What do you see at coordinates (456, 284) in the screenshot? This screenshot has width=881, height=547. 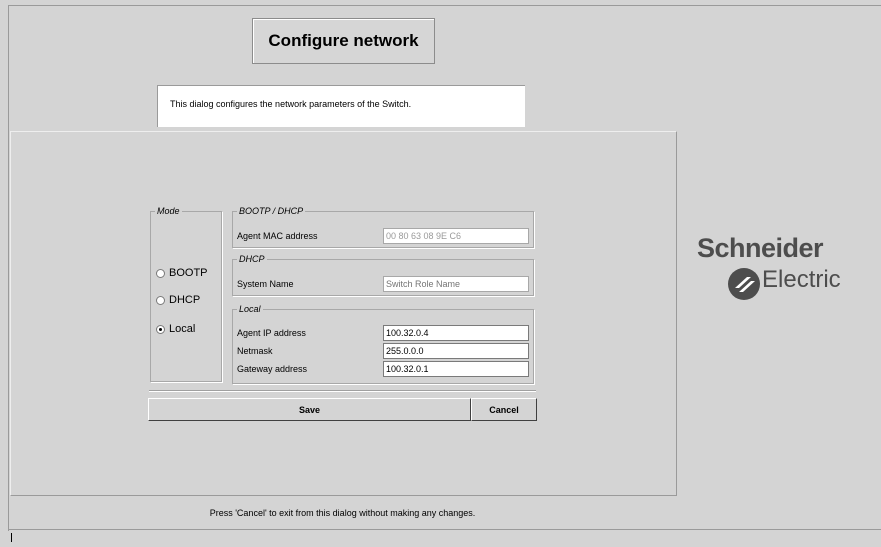 I see `system-name-field` at bounding box center [456, 284].